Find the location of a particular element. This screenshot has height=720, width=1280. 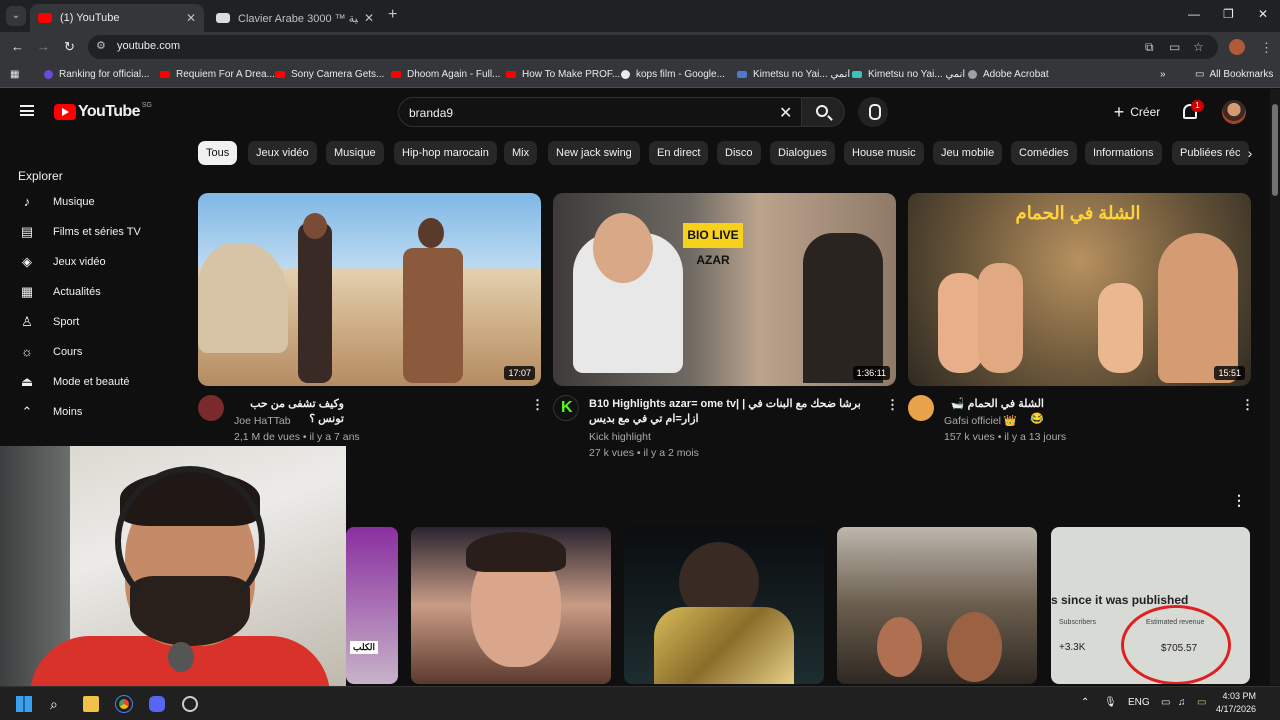

video-metadata: 27 k vues • il y a 2 mois is located at coordinates (644, 453).